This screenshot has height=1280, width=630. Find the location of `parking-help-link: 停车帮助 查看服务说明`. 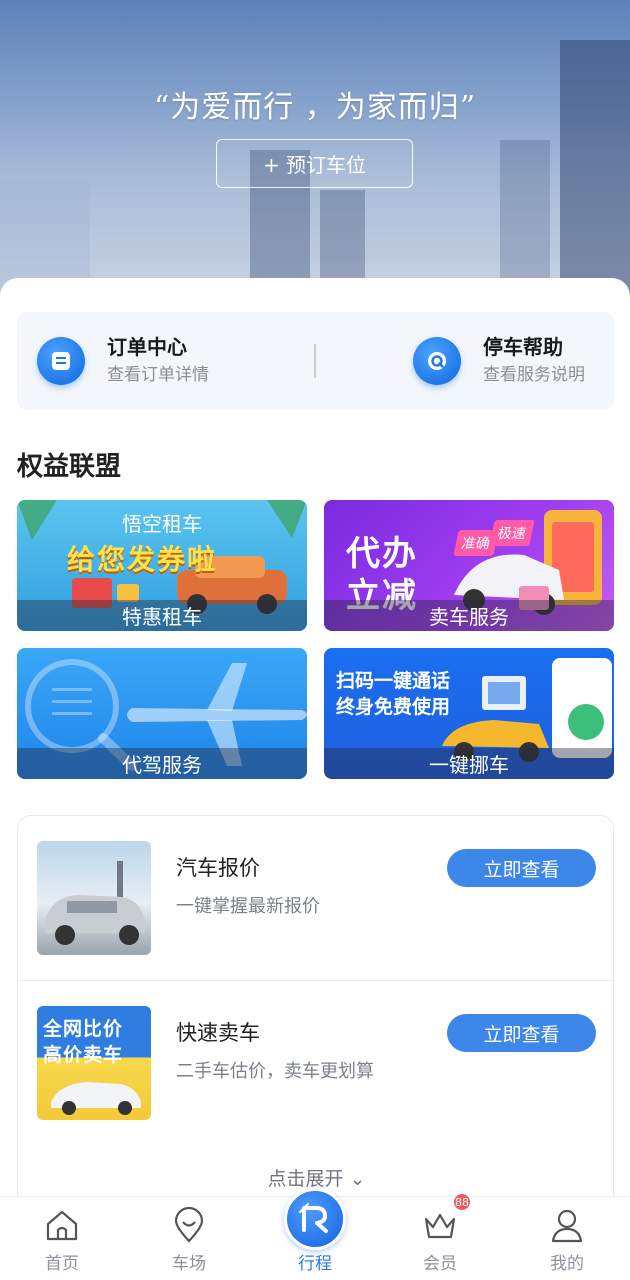

parking-help-link: 停车帮助 查看服务说明 is located at coordinates (499, 361).